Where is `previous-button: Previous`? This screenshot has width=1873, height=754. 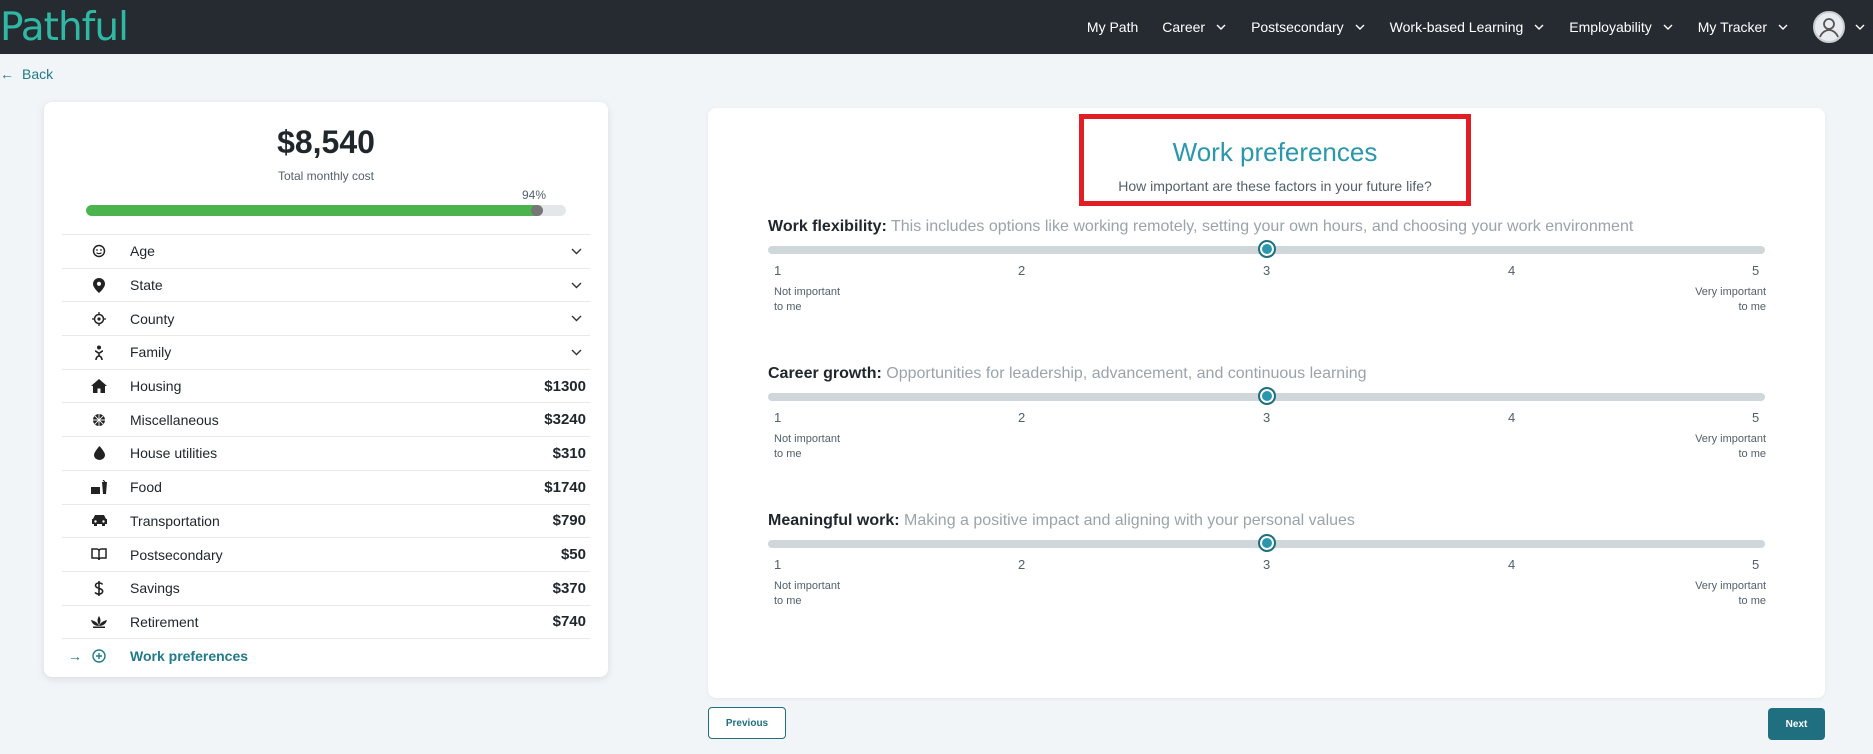 previous-button: Previous is located at coordinates (747, 723).